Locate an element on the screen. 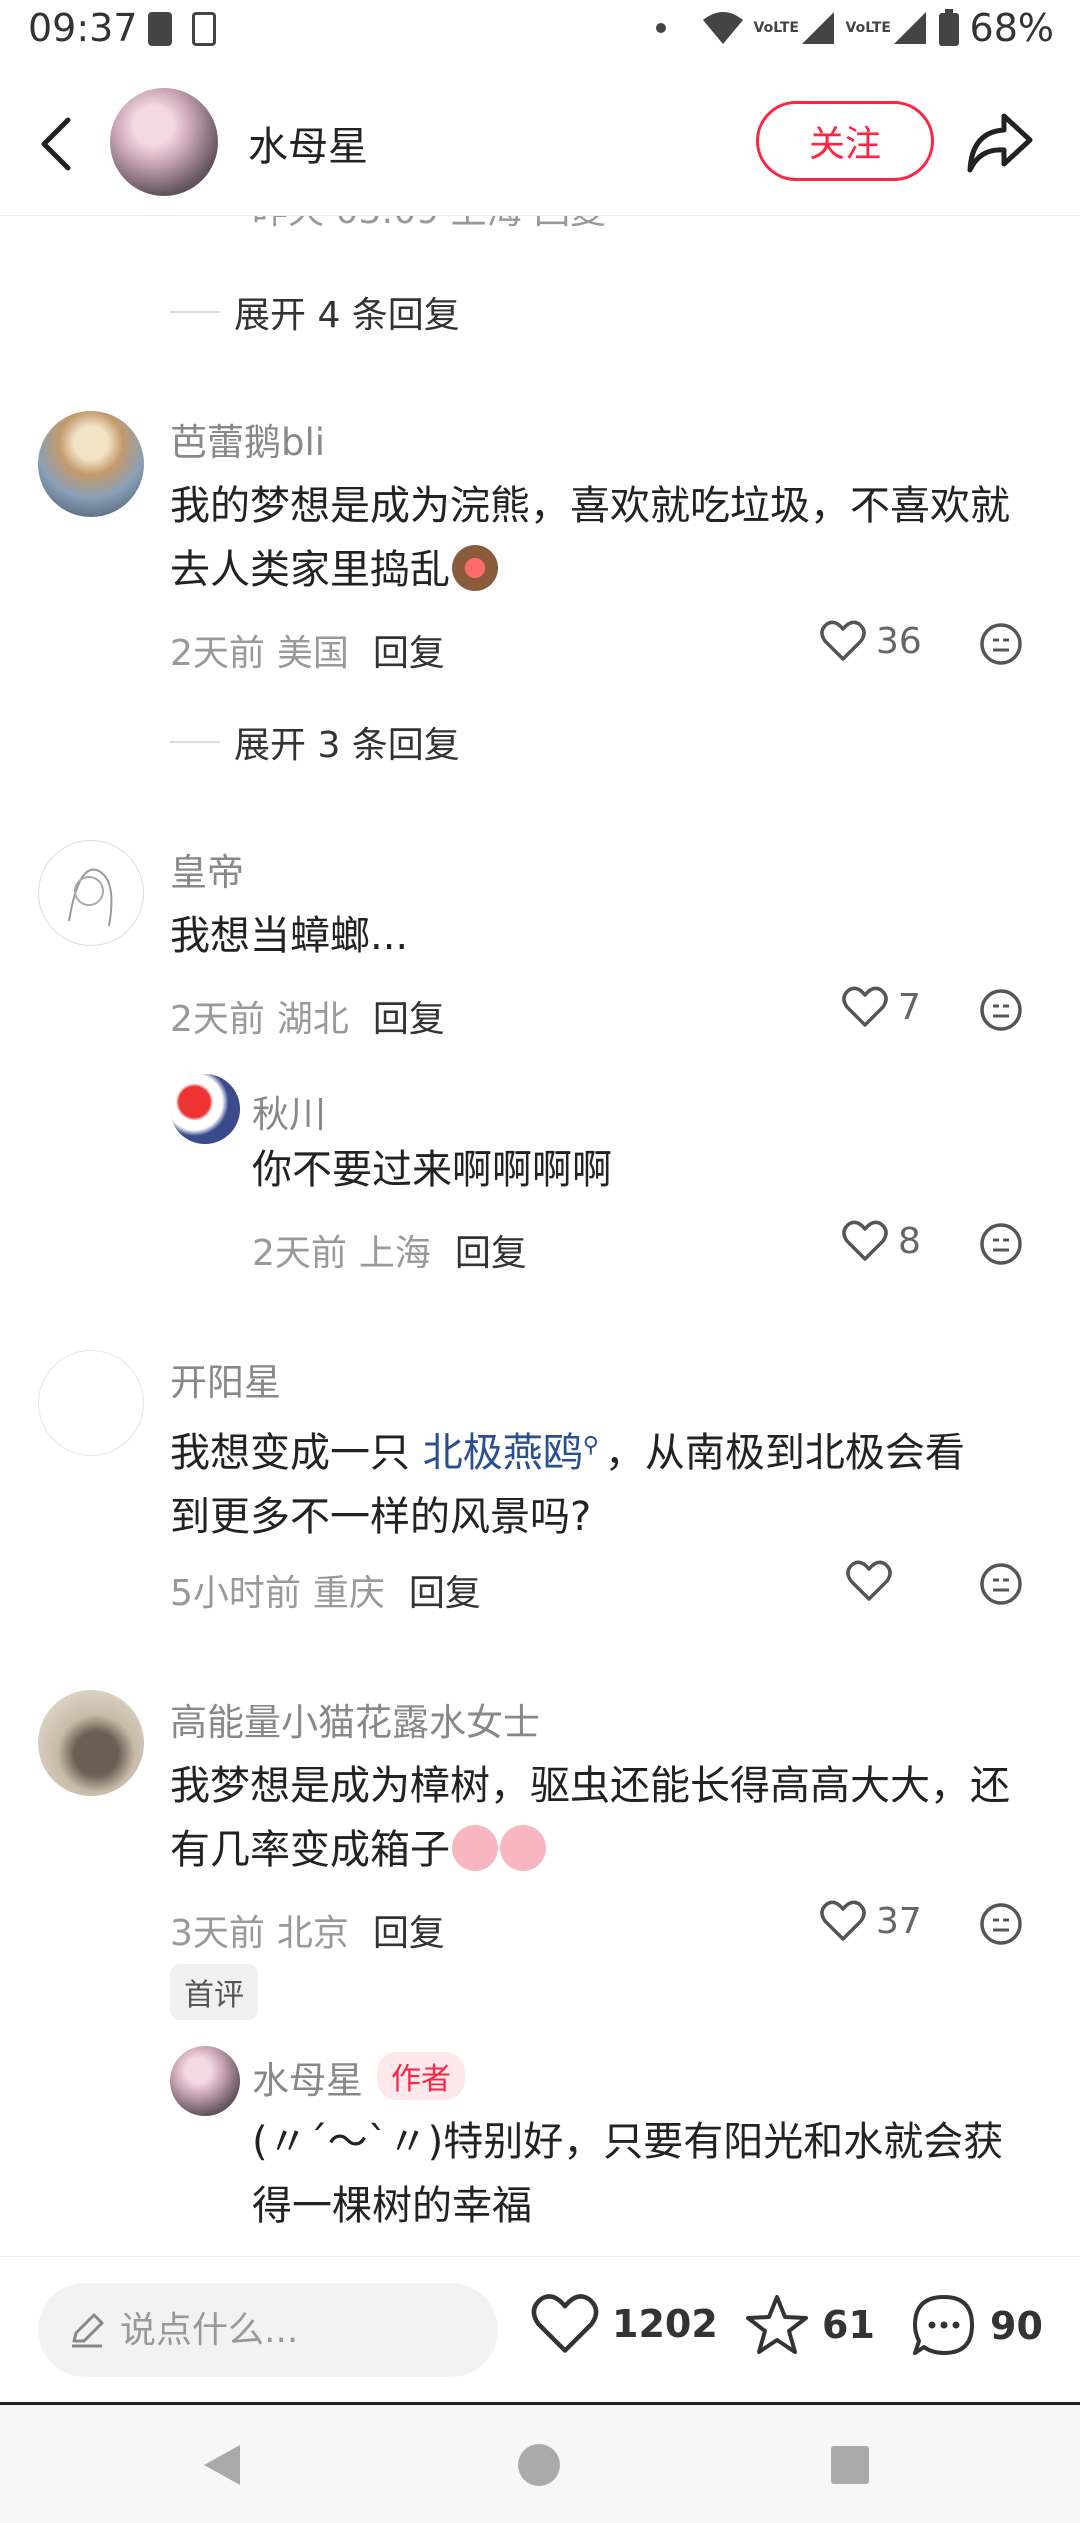  comment-meta: 昨天 03:09 上海 回复 is located at coordinates (429, 225).